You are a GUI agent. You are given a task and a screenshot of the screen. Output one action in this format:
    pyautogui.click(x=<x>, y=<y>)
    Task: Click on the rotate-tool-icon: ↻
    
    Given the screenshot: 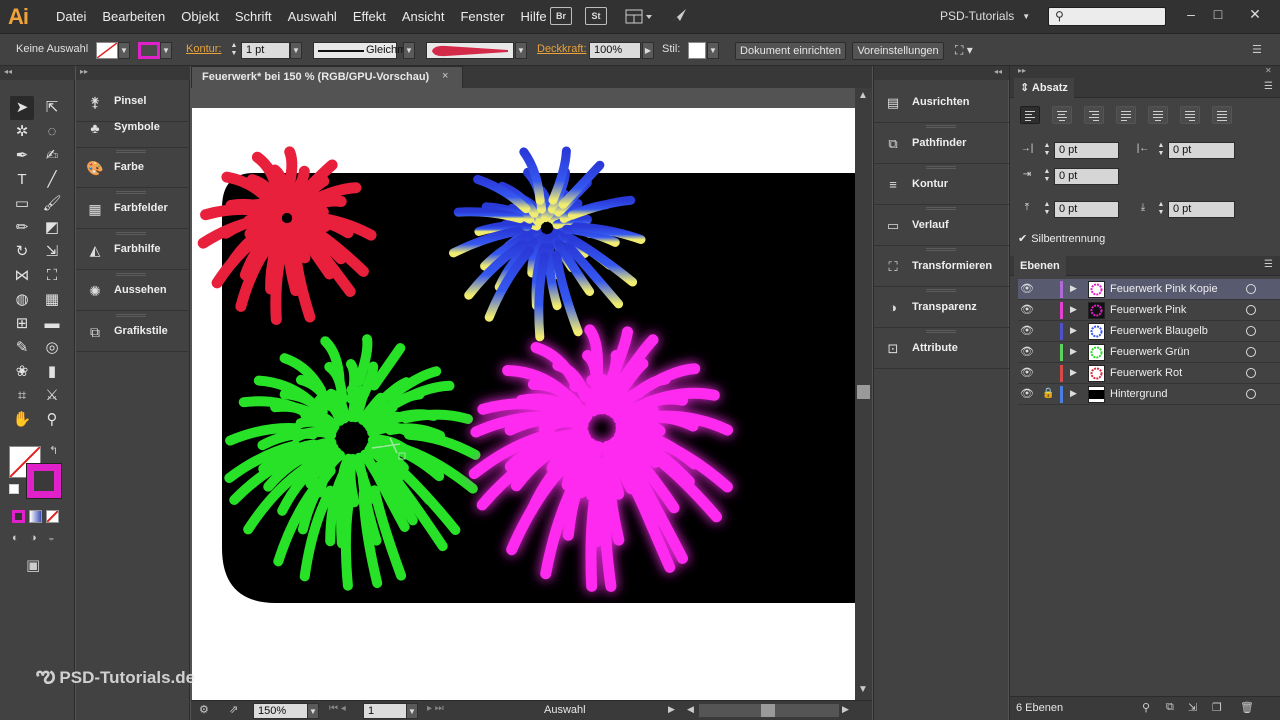 What is the action you would take?
    pyautogui.click(x=22, y=252)
    